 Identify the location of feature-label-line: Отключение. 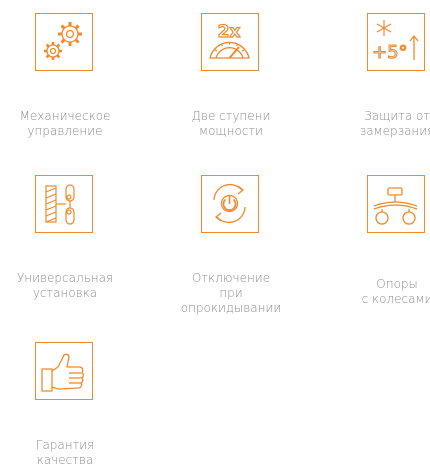
(231, 278).